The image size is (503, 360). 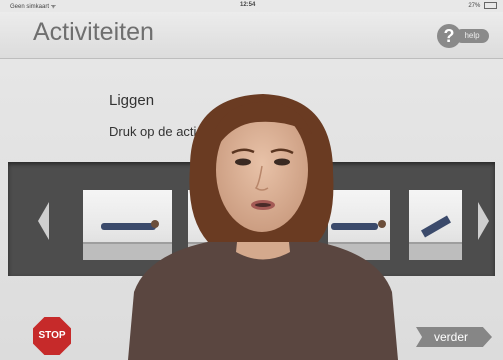 I want to click on carrier-label: Geen simkaart ᯤ, so click(x=33, y=7).